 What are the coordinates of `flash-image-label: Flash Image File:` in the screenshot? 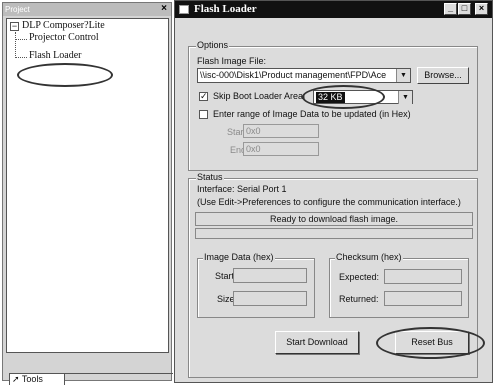 It's located at (232, 61).